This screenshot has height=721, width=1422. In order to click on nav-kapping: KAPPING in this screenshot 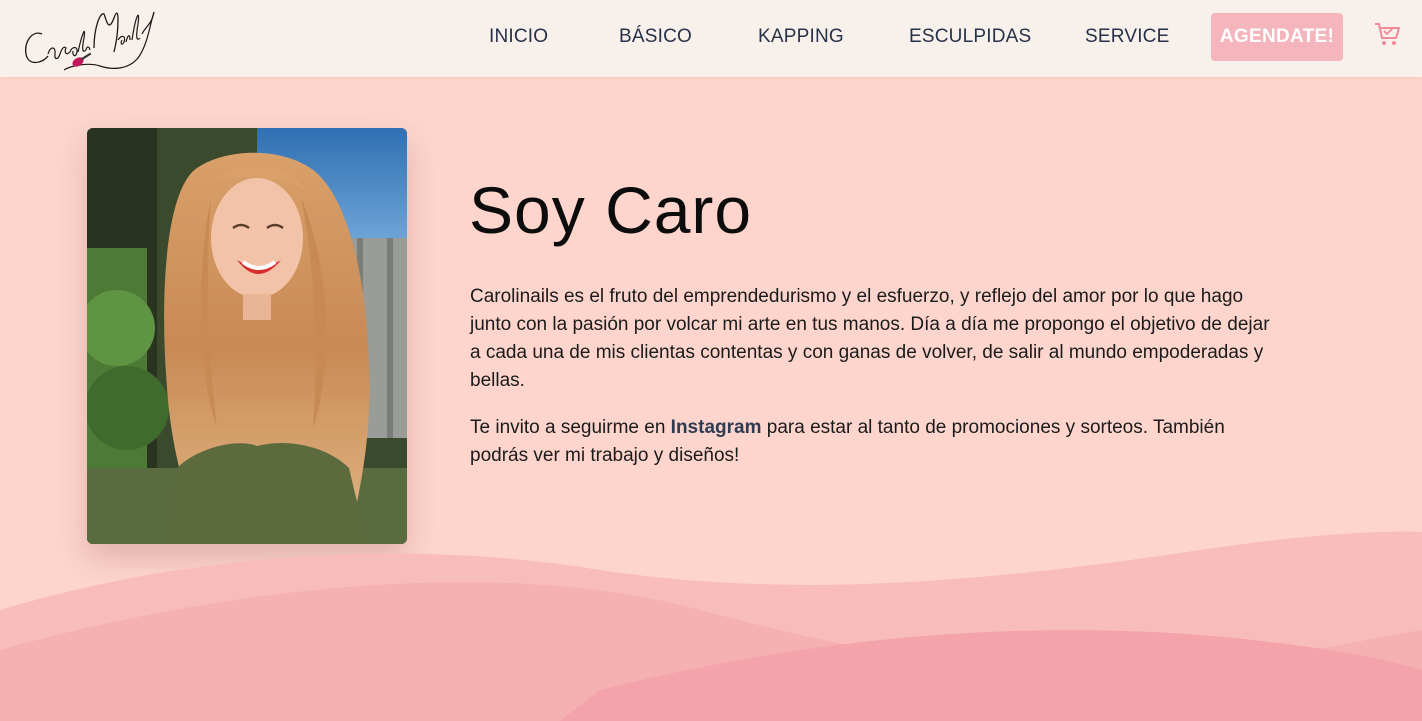, I will do `click(801, 37)`.